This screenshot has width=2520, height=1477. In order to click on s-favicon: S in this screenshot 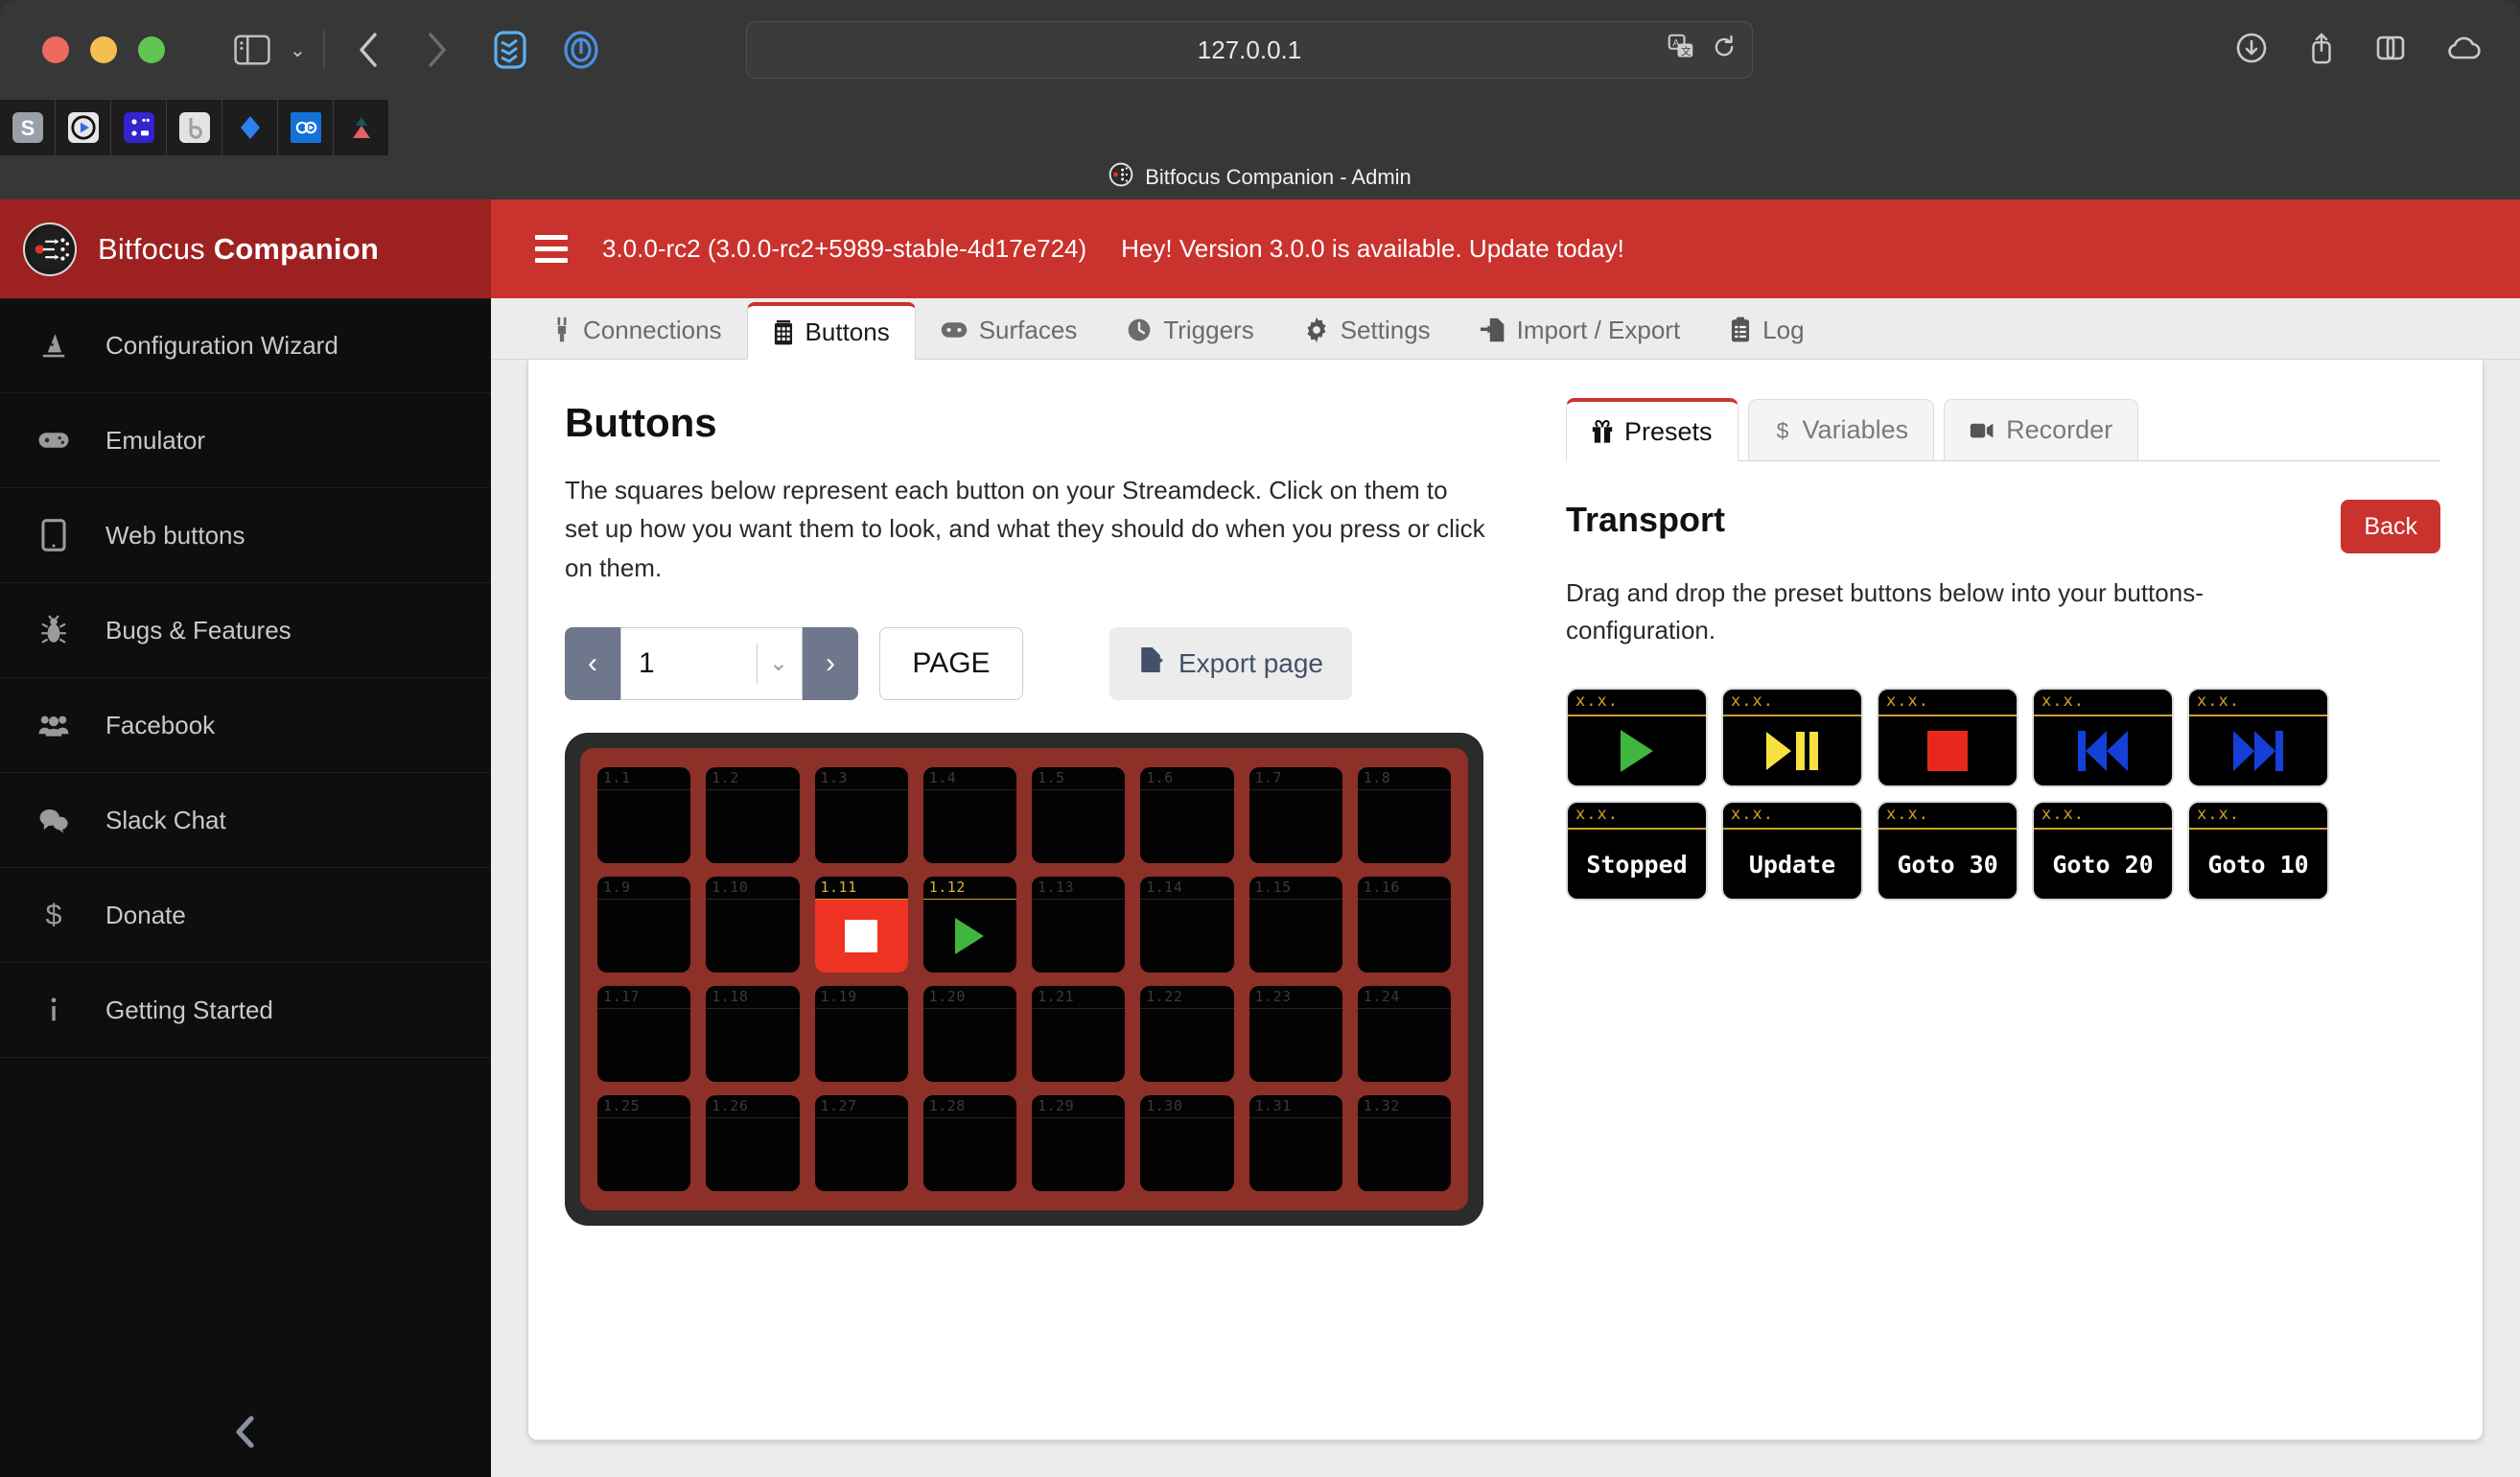, I will do `click(28, 128)`.